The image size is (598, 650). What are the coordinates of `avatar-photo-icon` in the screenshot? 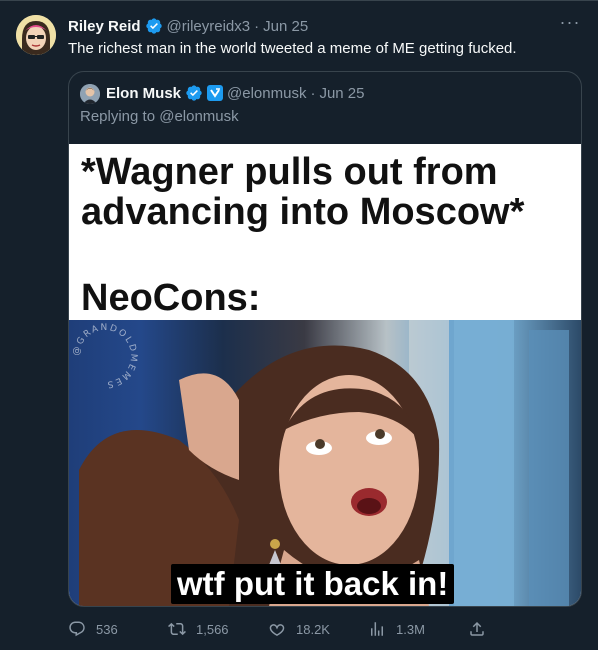 It's located at (90, 94).